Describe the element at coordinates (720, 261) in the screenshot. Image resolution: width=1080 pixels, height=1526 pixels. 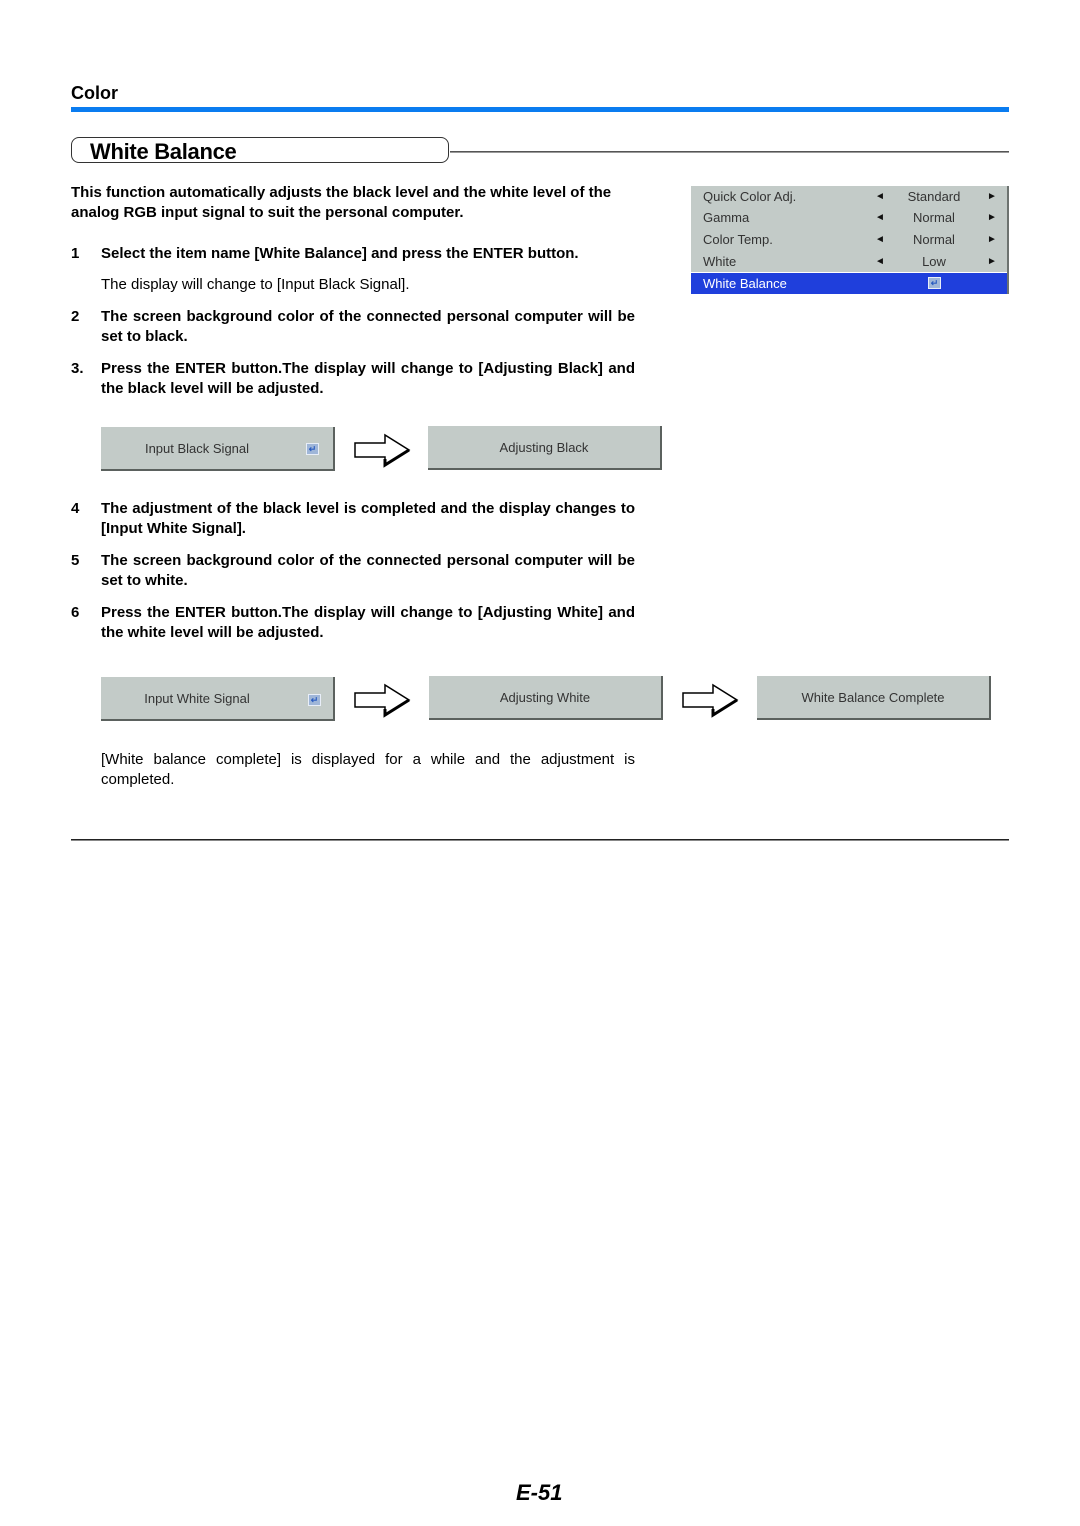
I see `menu-label: White` at that location.